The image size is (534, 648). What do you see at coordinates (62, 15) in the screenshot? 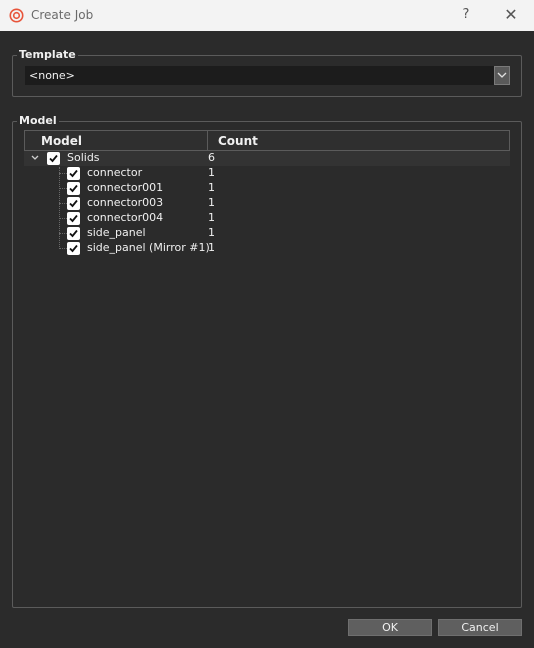
I see `window-title: Create Job` at bounding box center [62, 15].